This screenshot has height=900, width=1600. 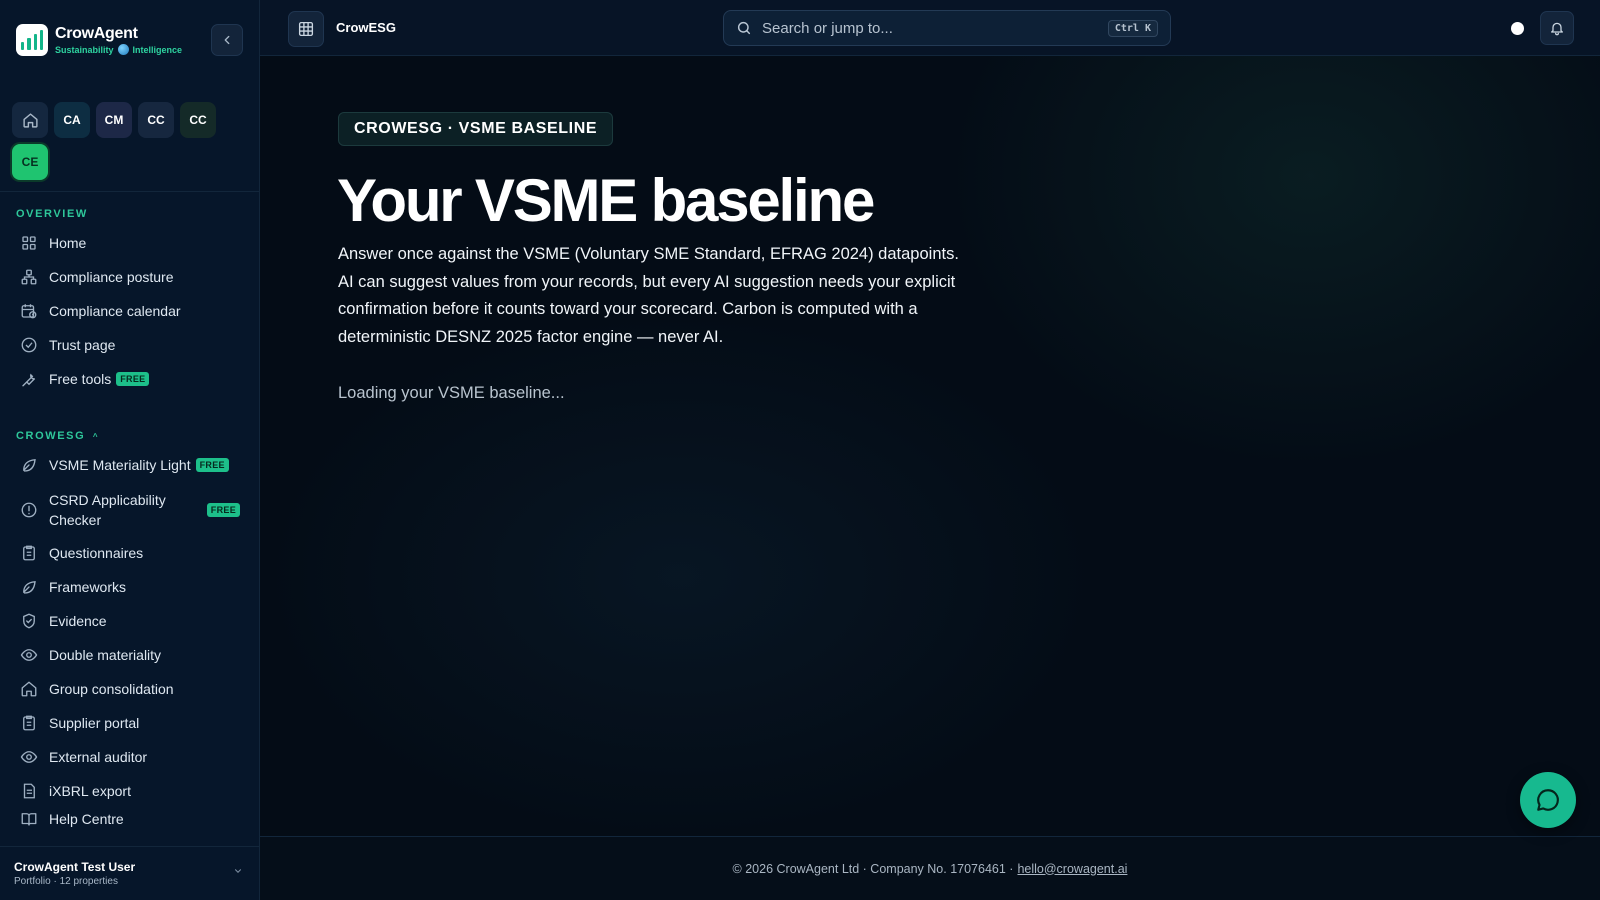 I want to click on chevron-left-icon, so click(x=227, y=40).